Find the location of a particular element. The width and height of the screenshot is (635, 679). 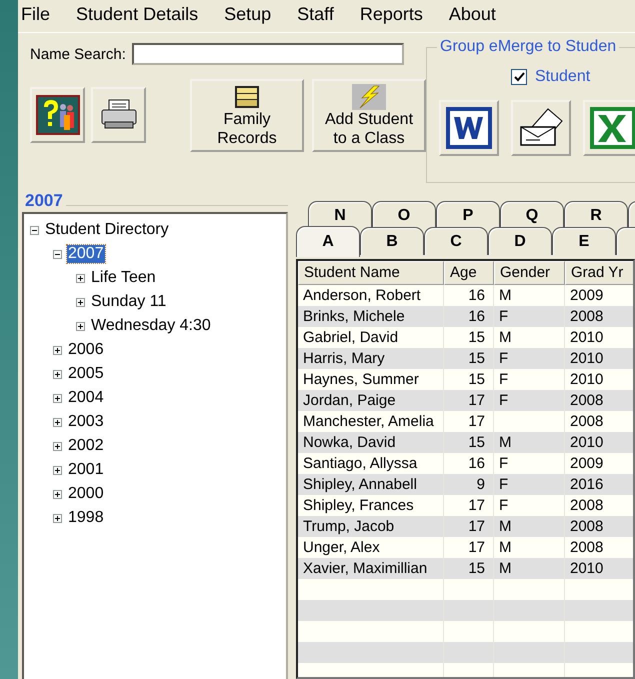

tree-item: Wednesday 4:30 is located at coordinates (151, 326).